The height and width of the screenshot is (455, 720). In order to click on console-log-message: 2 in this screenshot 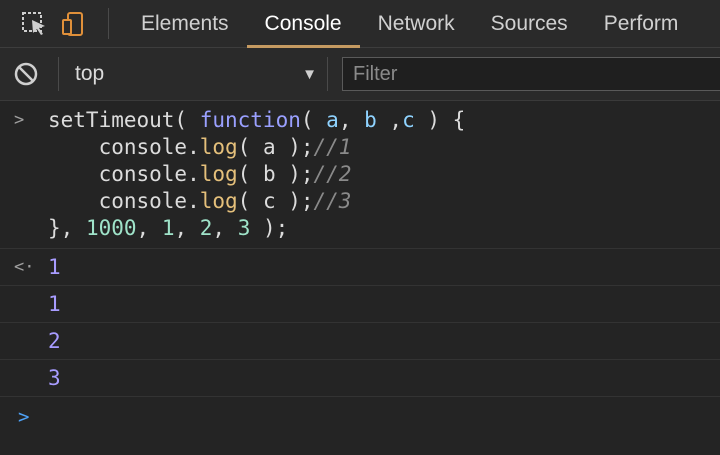, I will do `click(360, 341)`.